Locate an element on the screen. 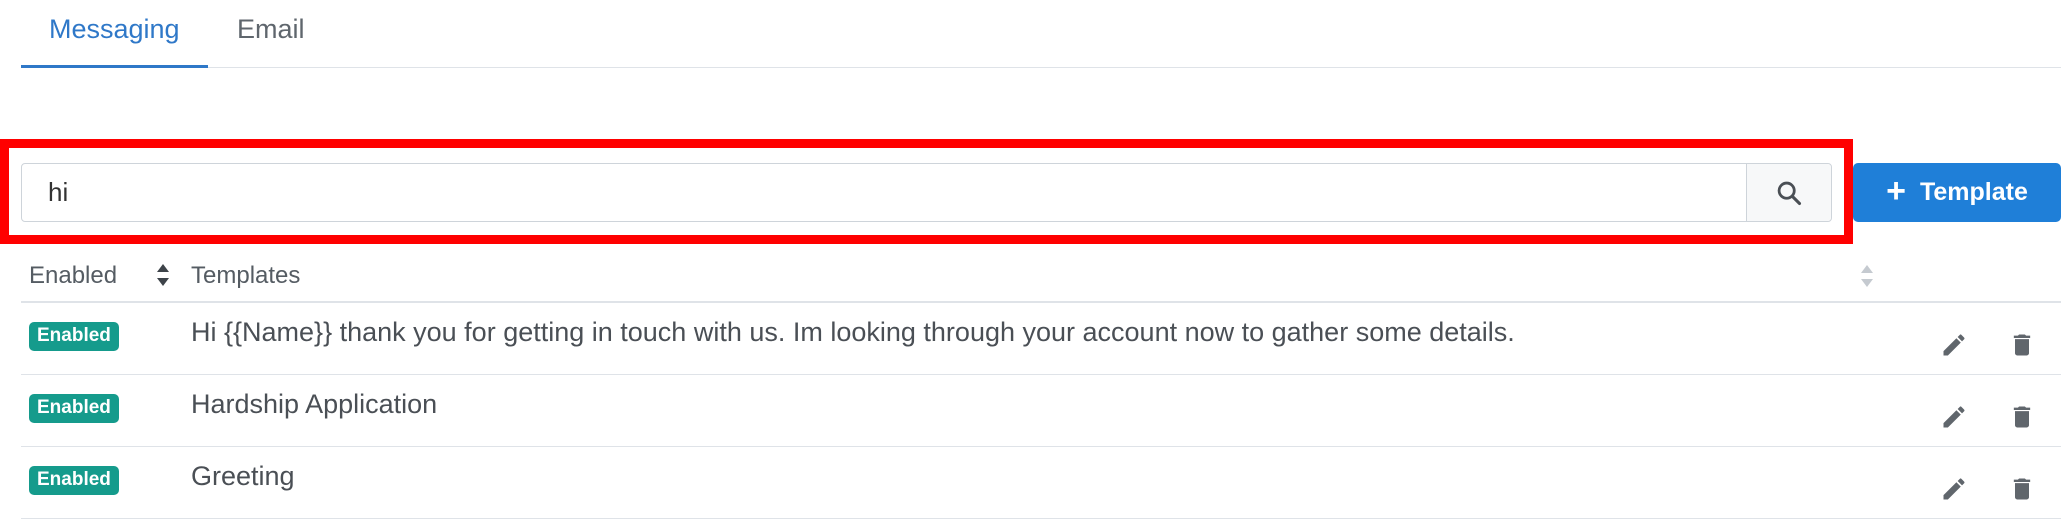  add-template-button: + Template is located at coordinates (1957, 192).